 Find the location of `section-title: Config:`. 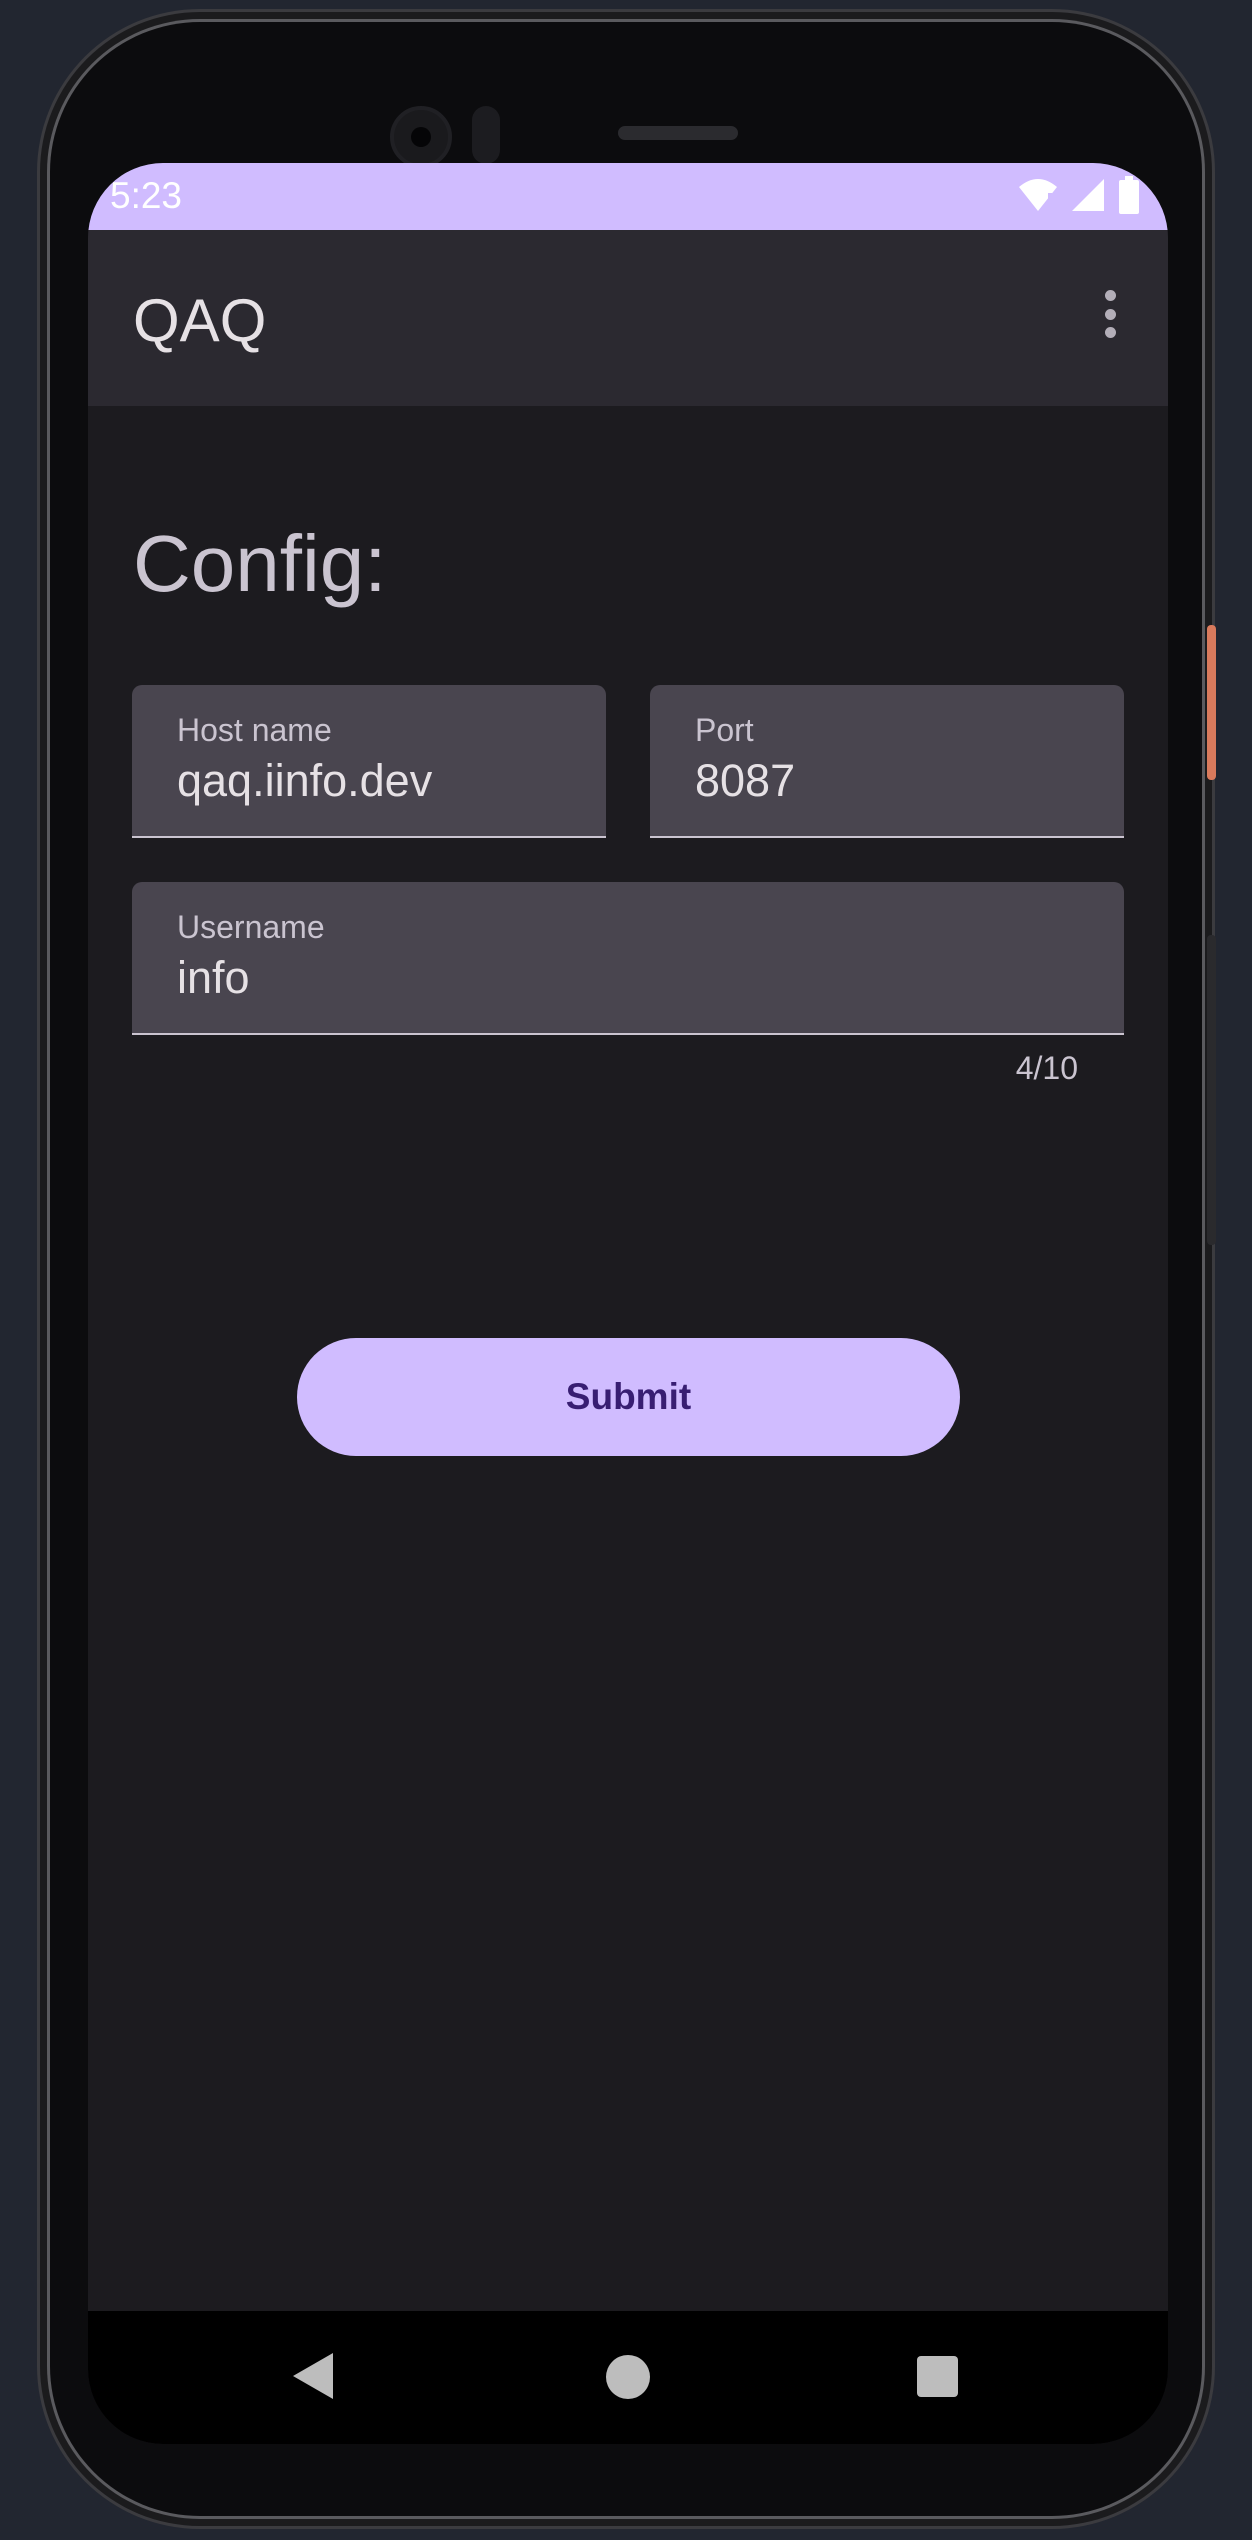

section-title: Config: is located at coordinates (260, 563).